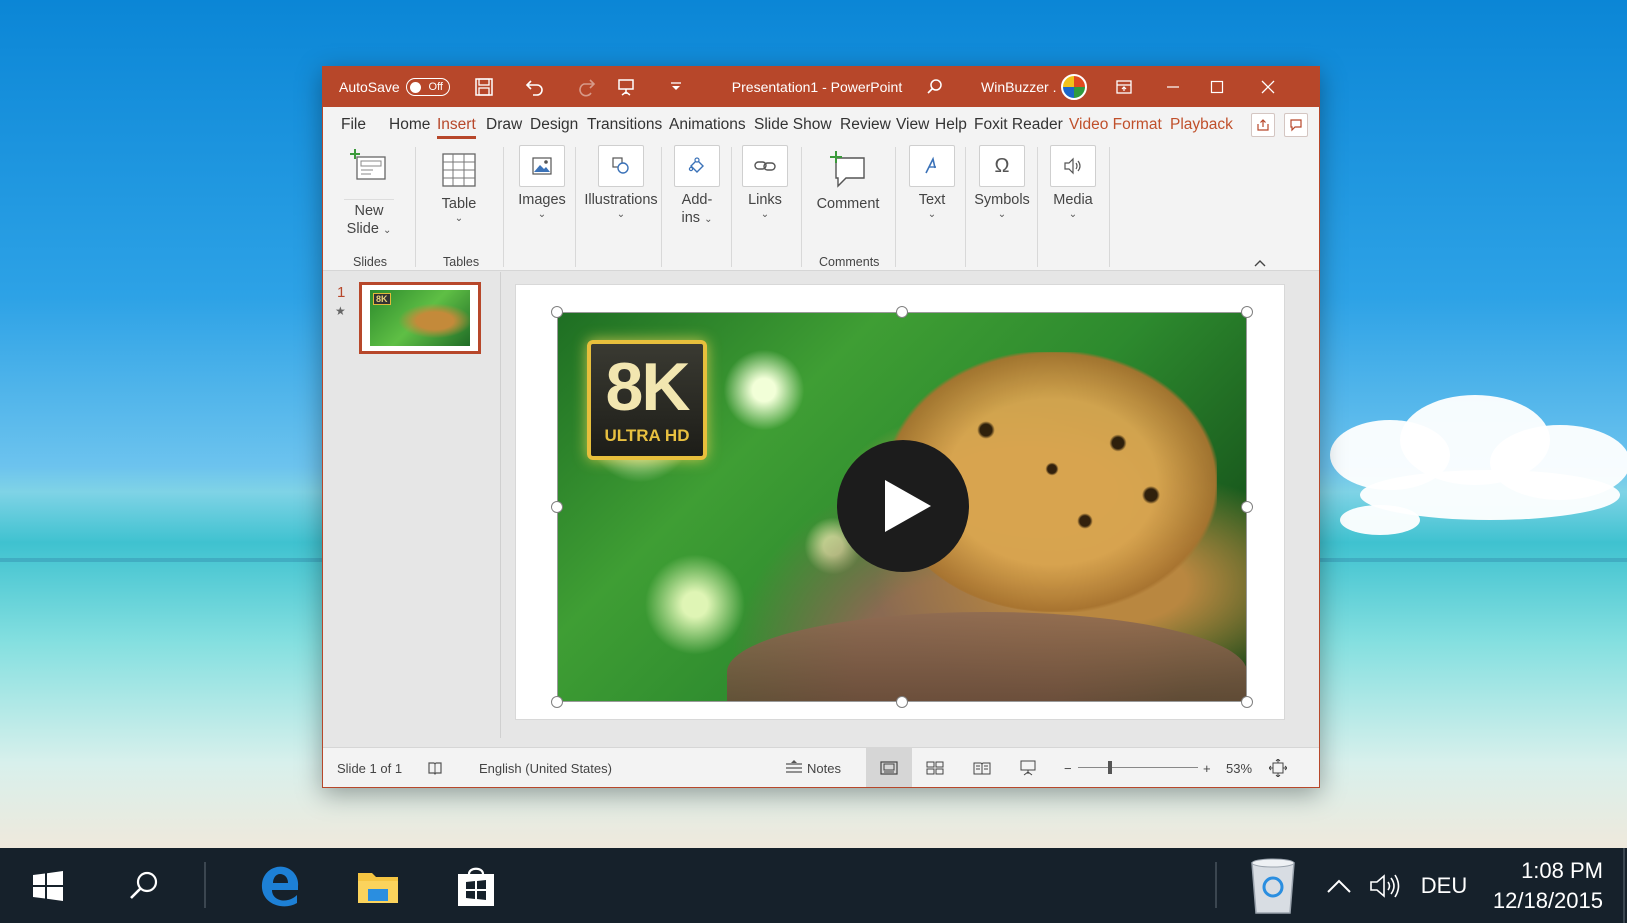 This screenshot has width=1627, height=923. What do you see at coordinates (793, 125) in the screenshot?
I see `tab-slide-show: Slide Show` at bounding box center [793, 125].